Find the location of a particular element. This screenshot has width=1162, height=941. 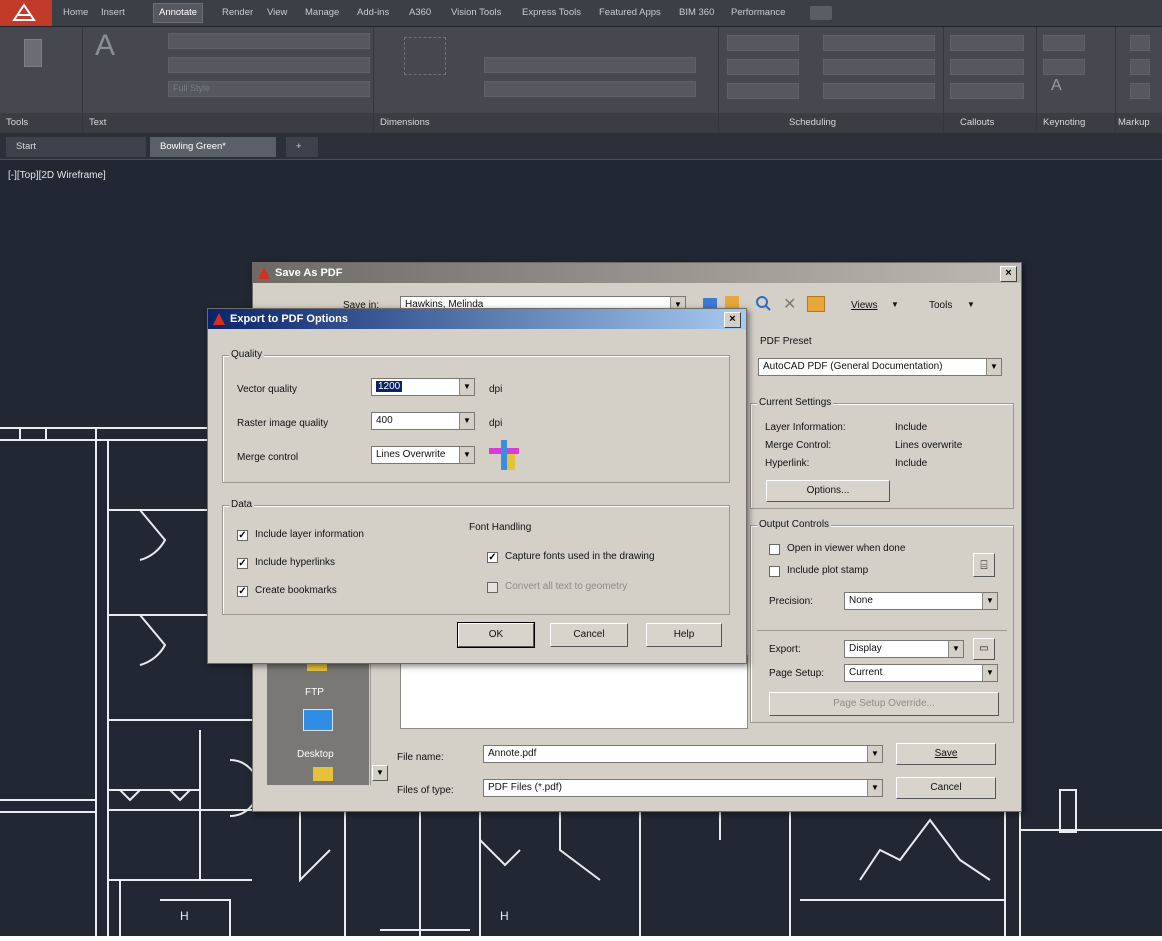

ribbon-tab-add-ins: Add-ins is located at coordinates (373, 13).